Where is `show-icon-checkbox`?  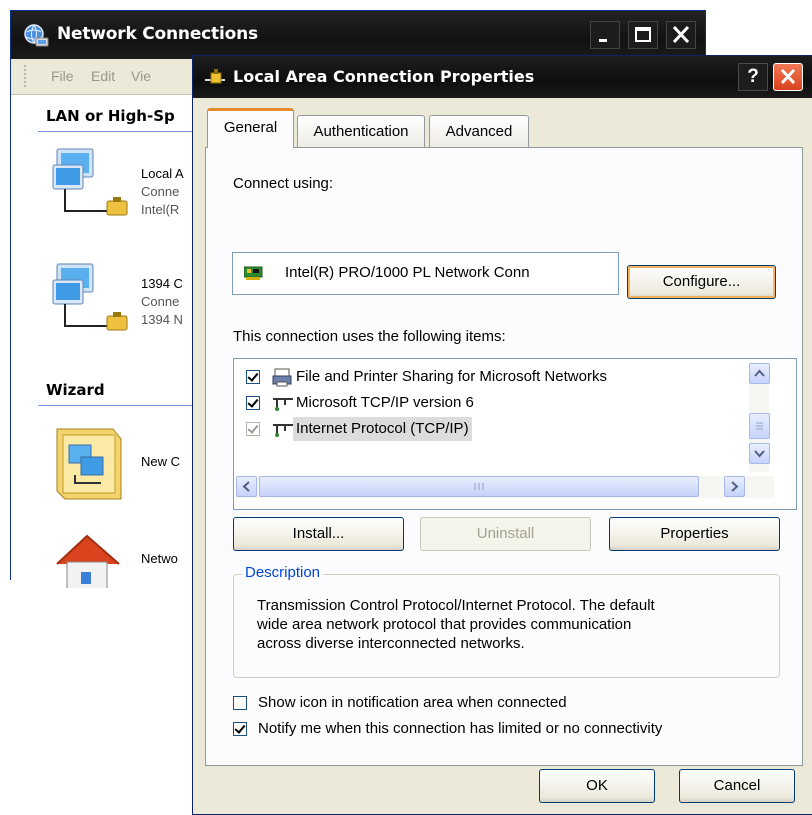
show-icon-checkbox is located at coordinates (240, 703).